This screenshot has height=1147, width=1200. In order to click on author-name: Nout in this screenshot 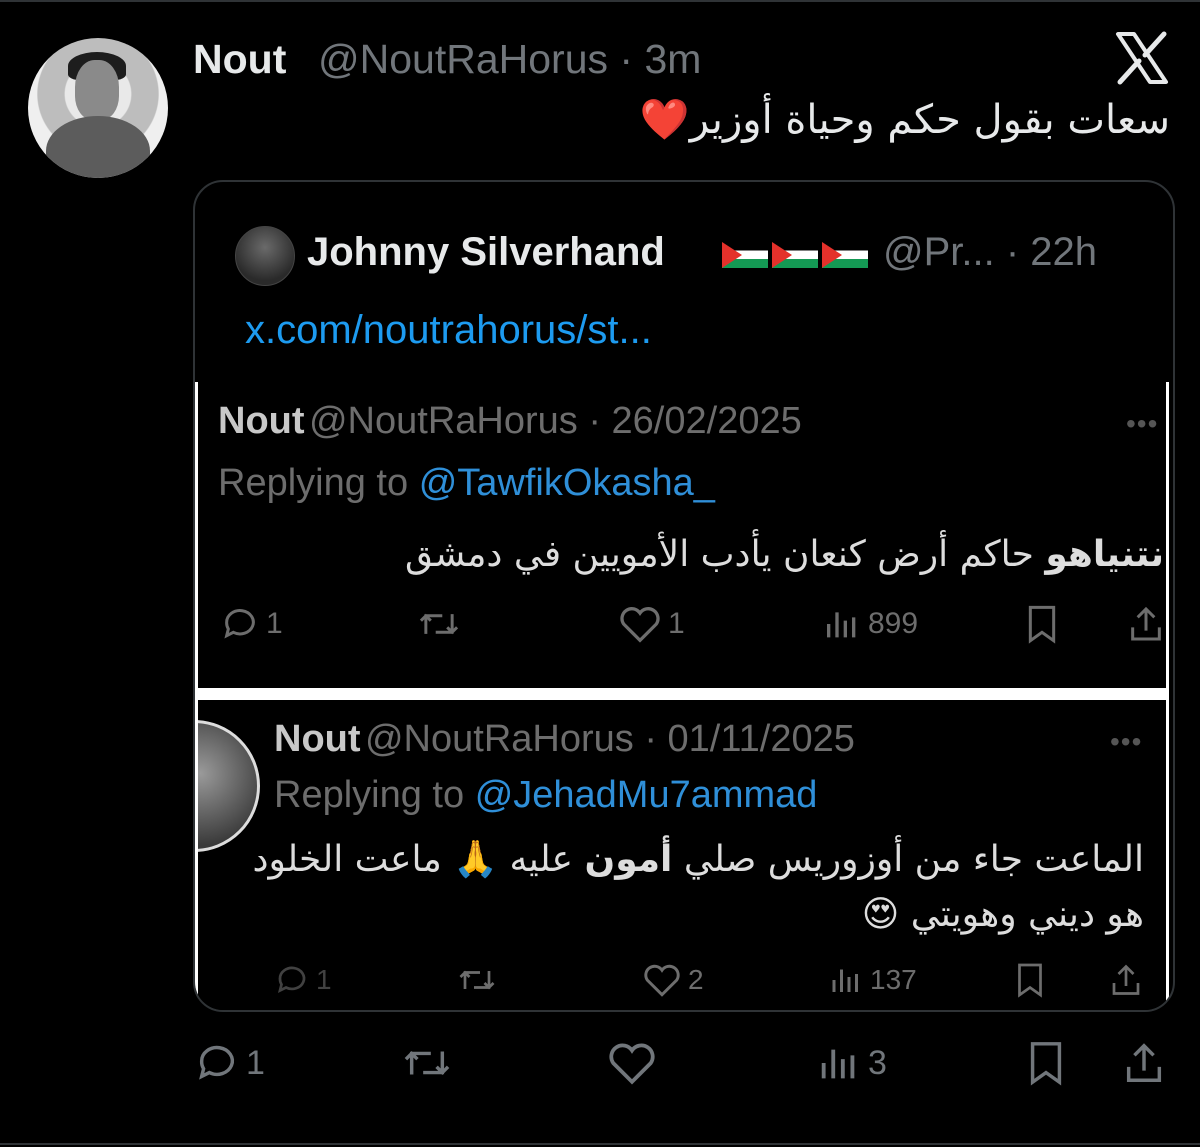, I will do `click(239, 59)`.